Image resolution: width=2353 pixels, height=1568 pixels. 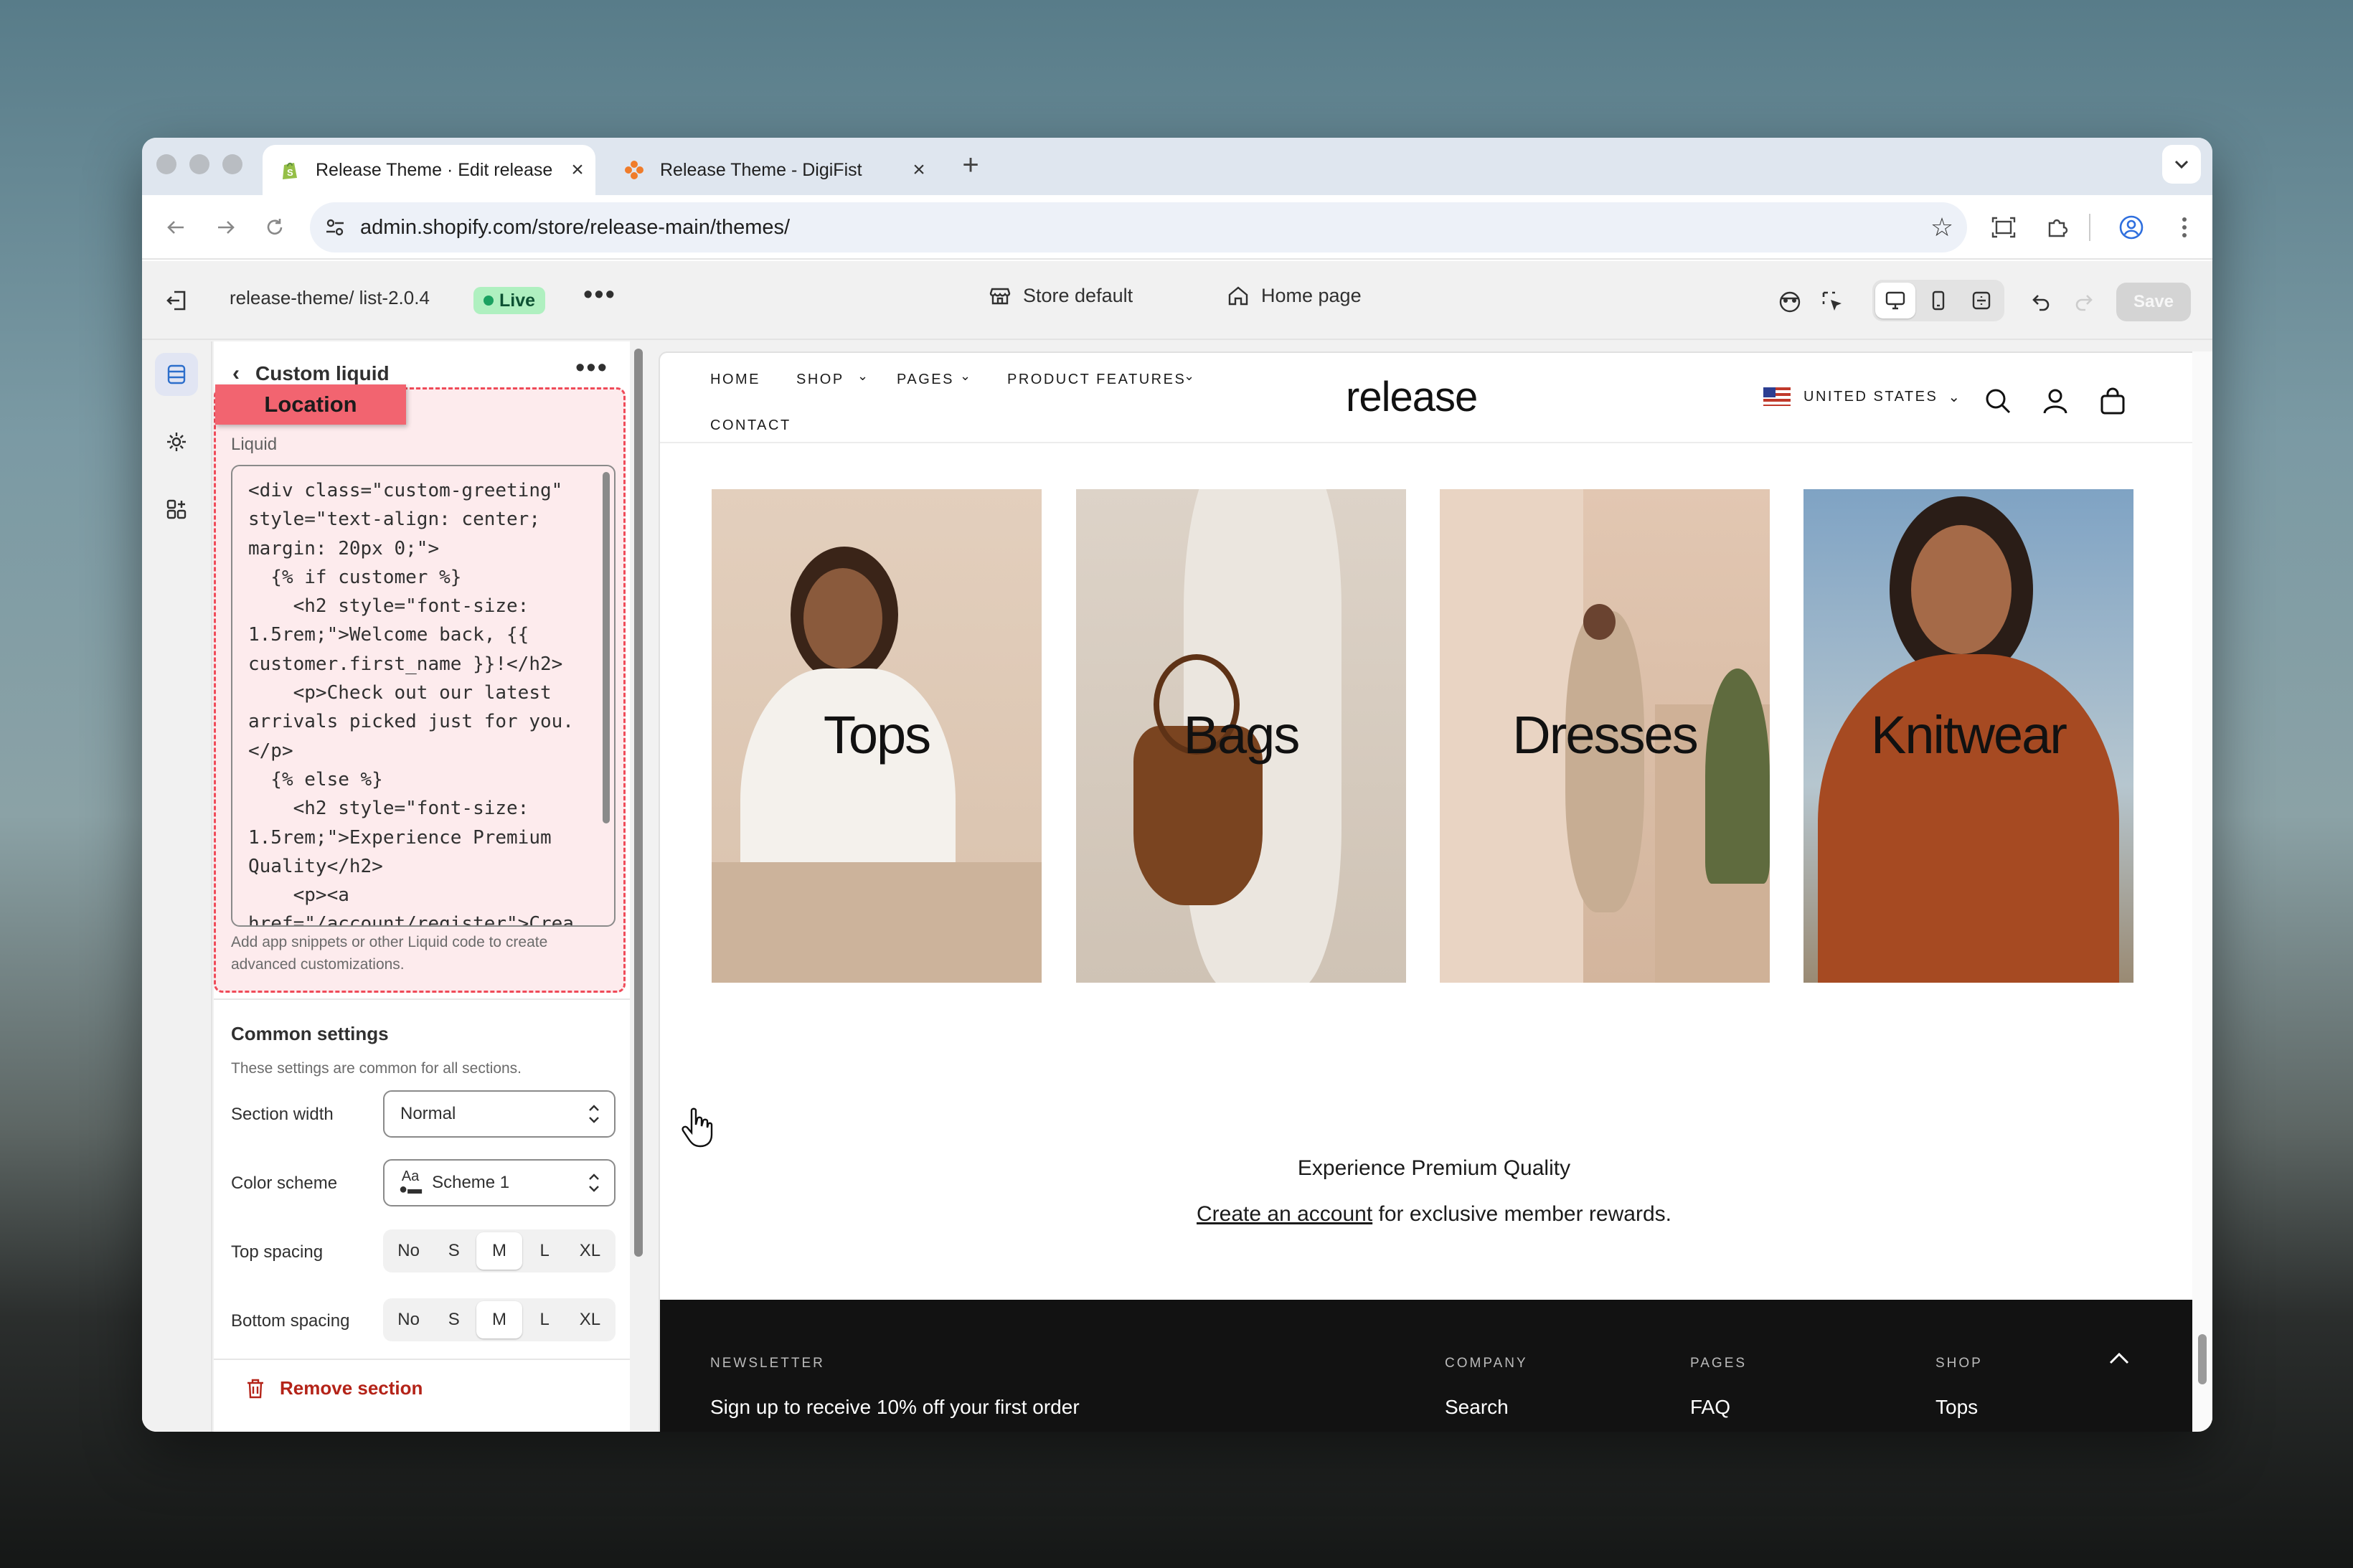 I want to click on footer-newsletter-heading: NEWSLETTER, so click(x=768, y=1364).